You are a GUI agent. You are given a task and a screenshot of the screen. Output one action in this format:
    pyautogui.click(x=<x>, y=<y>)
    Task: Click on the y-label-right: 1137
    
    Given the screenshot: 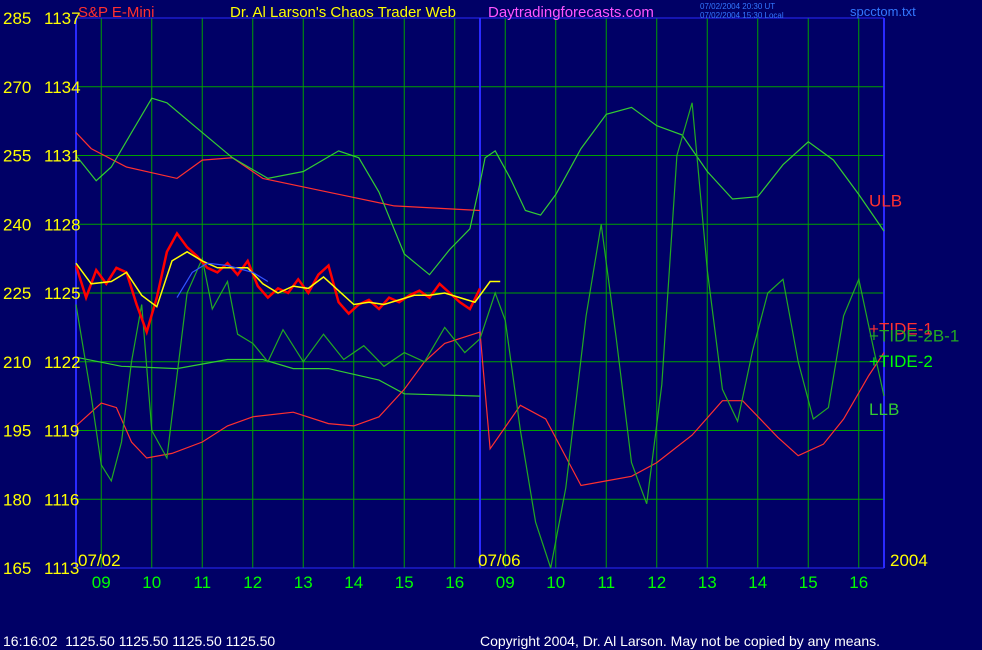 What is the action you would take?
    pyautogui.click(x=62, y=18)
    